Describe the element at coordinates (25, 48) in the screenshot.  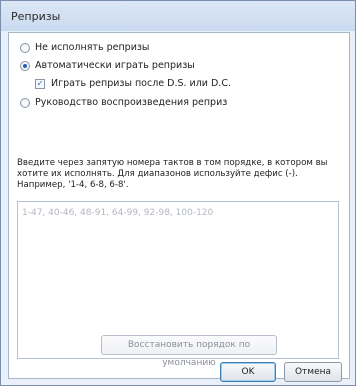
I see `no-repeats-radio` at that location.